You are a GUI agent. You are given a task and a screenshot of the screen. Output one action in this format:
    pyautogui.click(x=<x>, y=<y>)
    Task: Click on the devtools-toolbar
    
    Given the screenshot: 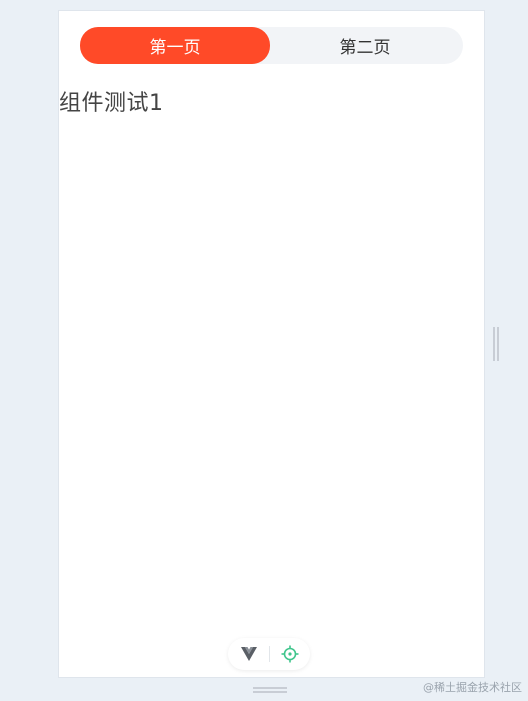 What is the action you would take?
    pyautogui.click(x=269, y=654)
    